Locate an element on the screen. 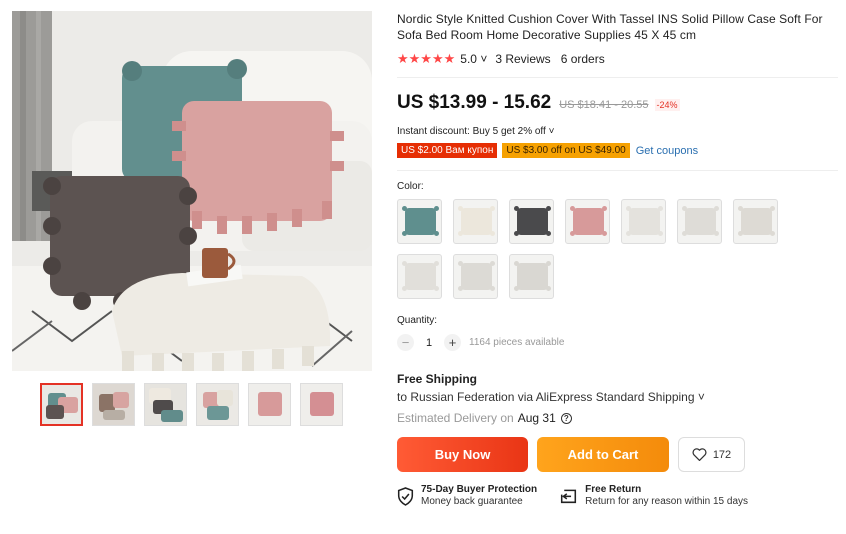 Image resolution: width=846 pixels, height=534 pixels. coupon-red: US $2.00 Вам купон is located at coordinates (447, 150).